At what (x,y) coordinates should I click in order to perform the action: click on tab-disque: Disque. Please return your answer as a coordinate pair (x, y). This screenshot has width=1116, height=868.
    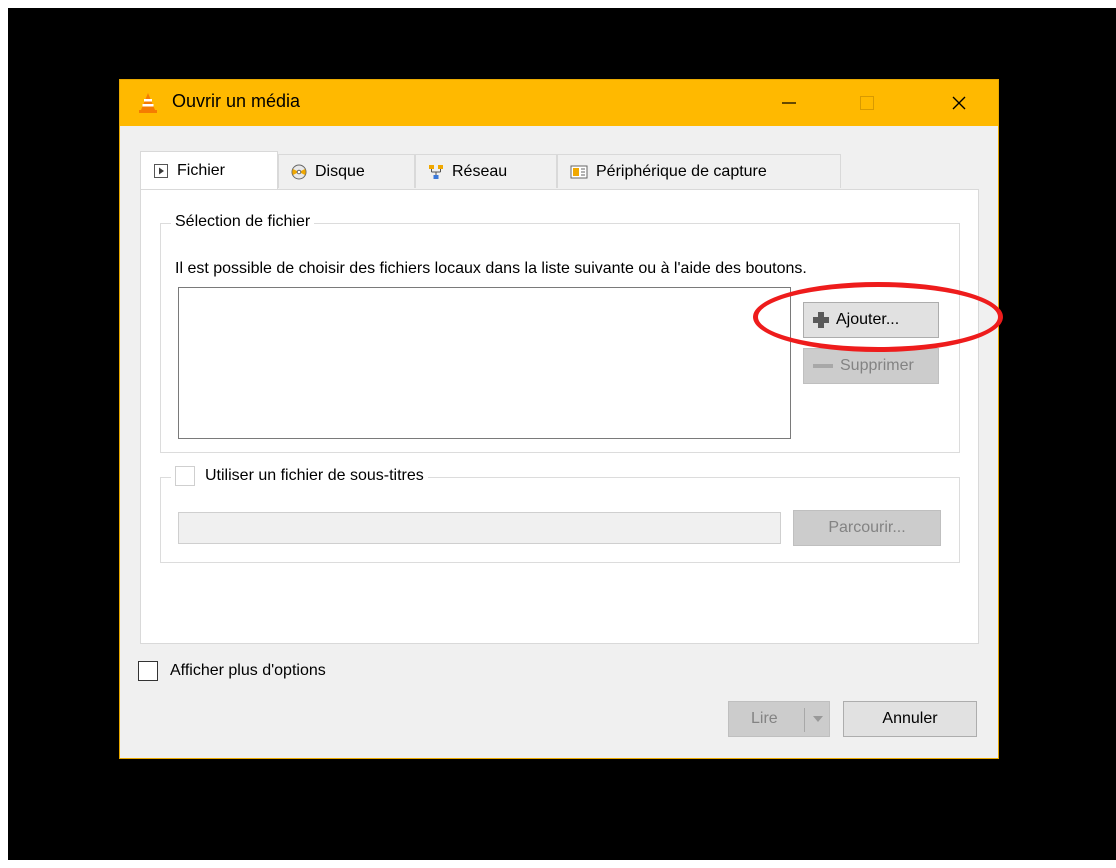
    Looking at the image, I should click on (346, 171).